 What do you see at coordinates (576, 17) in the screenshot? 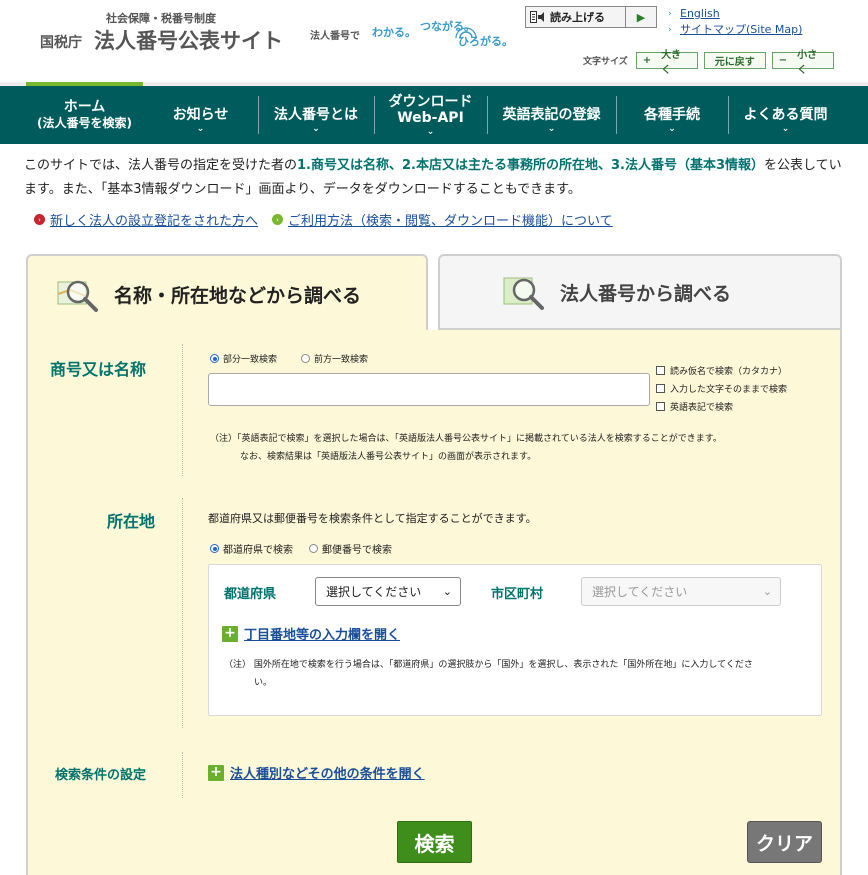
I see `read-aloud-button: 読み上げる` at bounding box center [576, 17].